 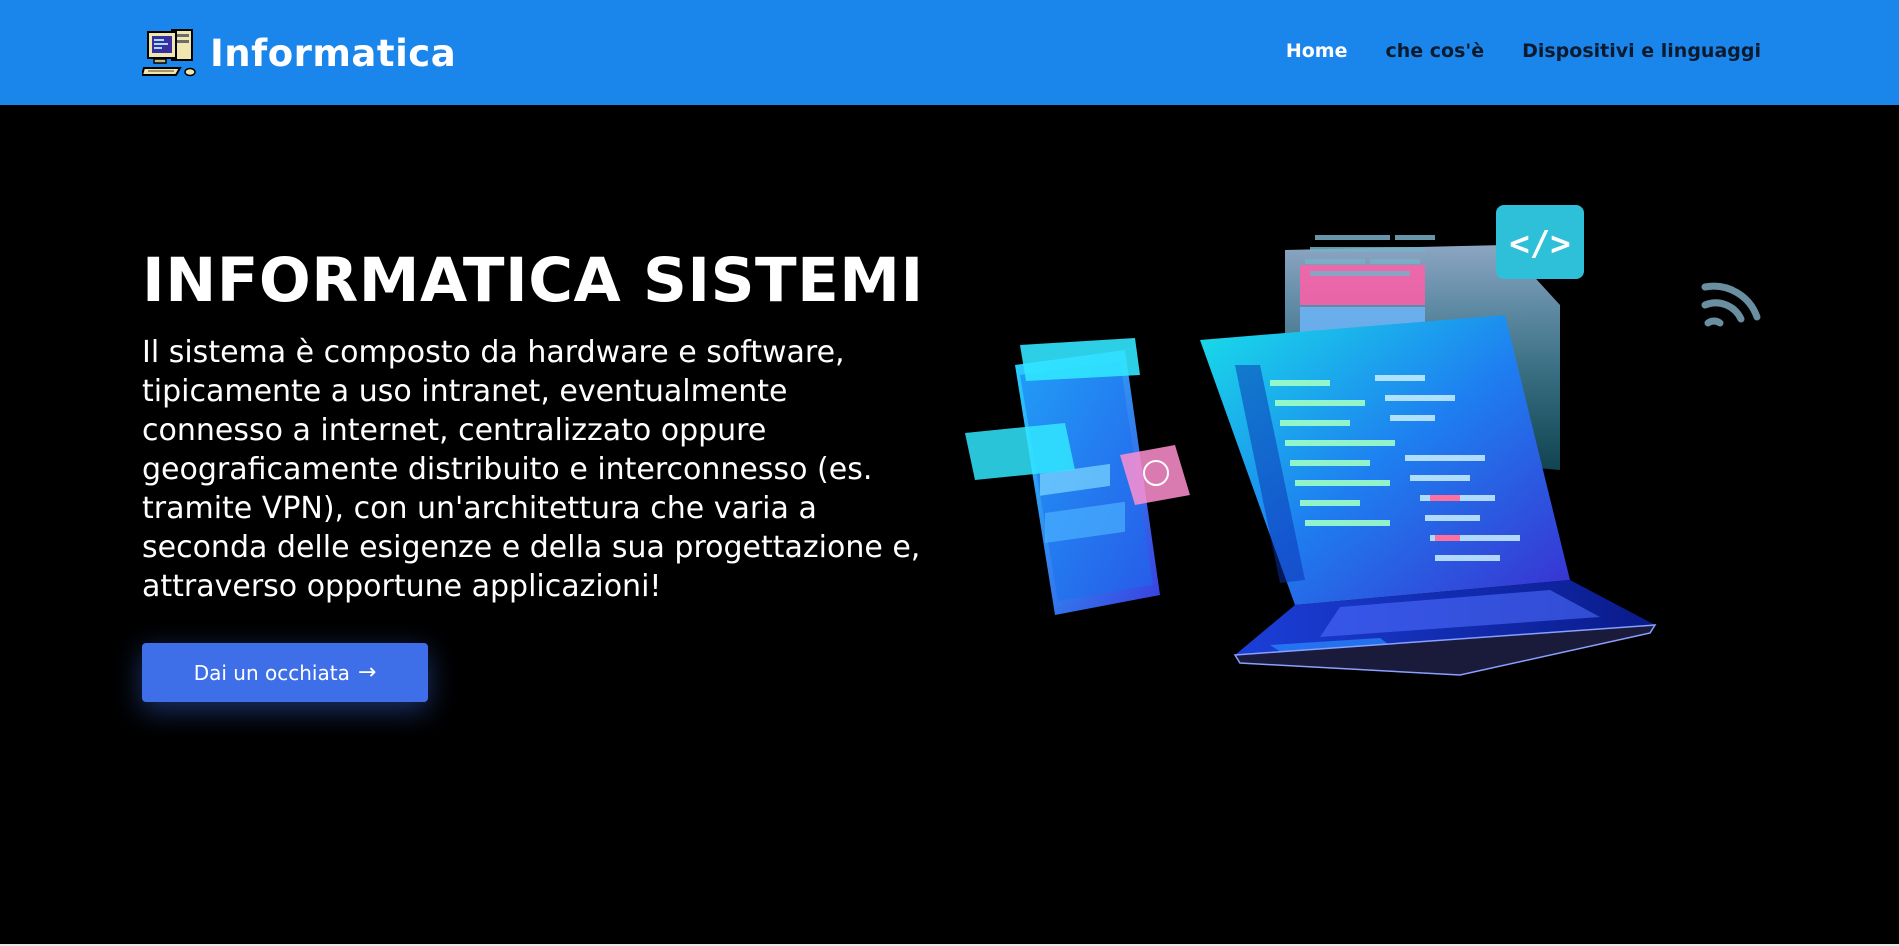 What do you see at coordinates (1504, 51) in the screenshot?
I see `nav-menu: Home che cos'è Dispositivi e linguaggi` at bounding box center [1504, 51].